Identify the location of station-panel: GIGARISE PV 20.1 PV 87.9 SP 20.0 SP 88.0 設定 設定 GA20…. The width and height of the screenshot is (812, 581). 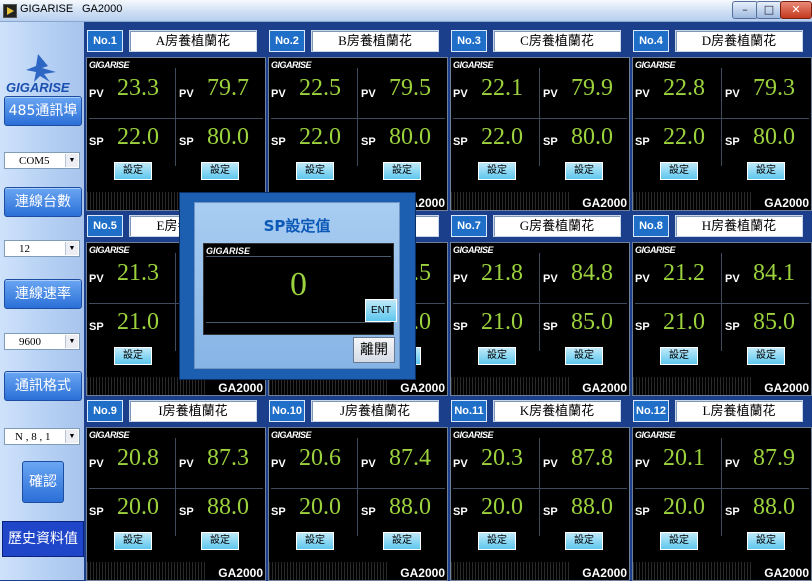
(722, 504).